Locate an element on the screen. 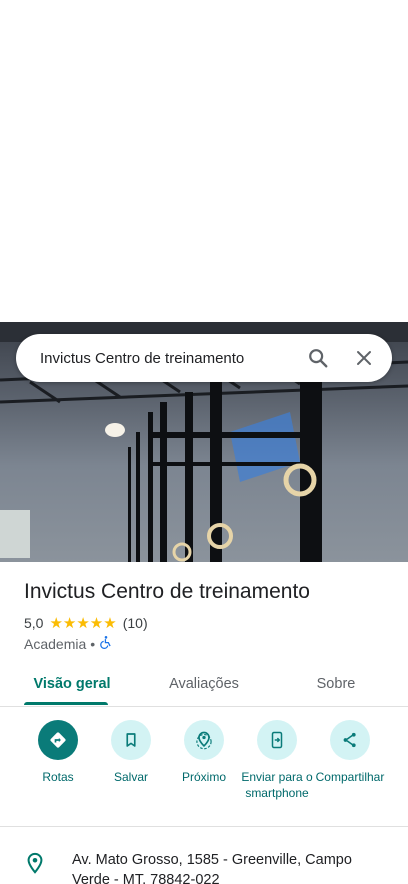  location-pin-icon is located at coordinates (35, 865).